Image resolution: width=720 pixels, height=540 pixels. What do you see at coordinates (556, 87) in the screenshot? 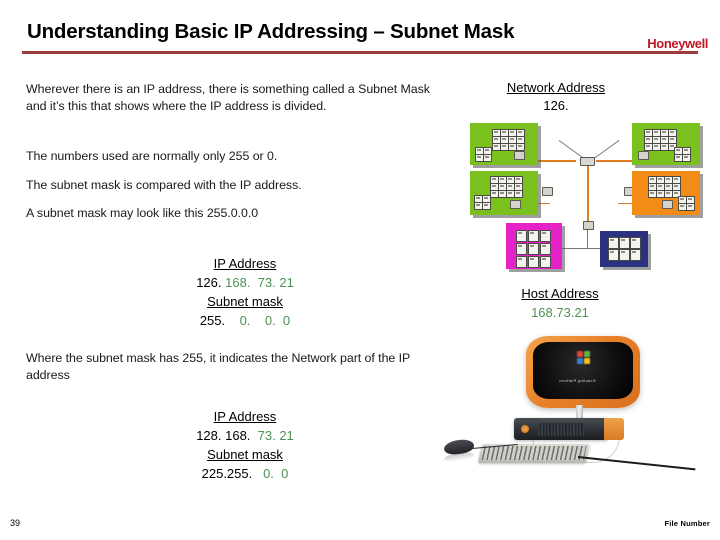
I see `network-address-label: Network Address` at bounding box center [556, 87].